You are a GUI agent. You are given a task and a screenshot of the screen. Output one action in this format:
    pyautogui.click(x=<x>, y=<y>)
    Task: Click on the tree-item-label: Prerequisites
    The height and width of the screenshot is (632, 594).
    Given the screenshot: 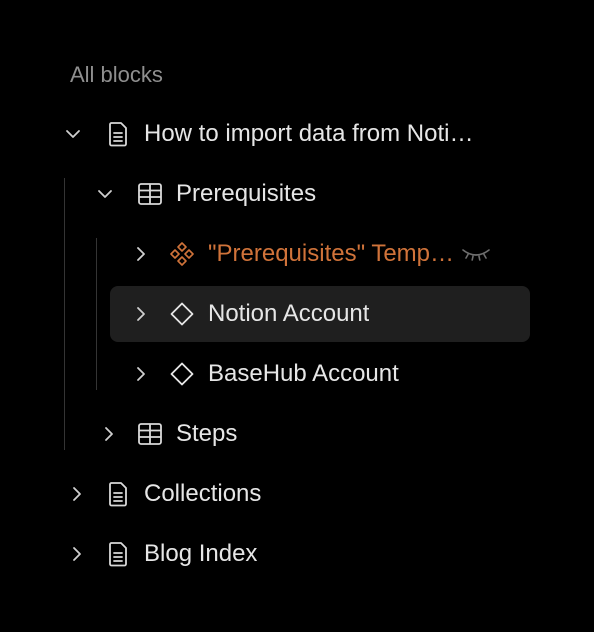 What is the action you would take?
    pyautogui.click(x=246, y=193)
    